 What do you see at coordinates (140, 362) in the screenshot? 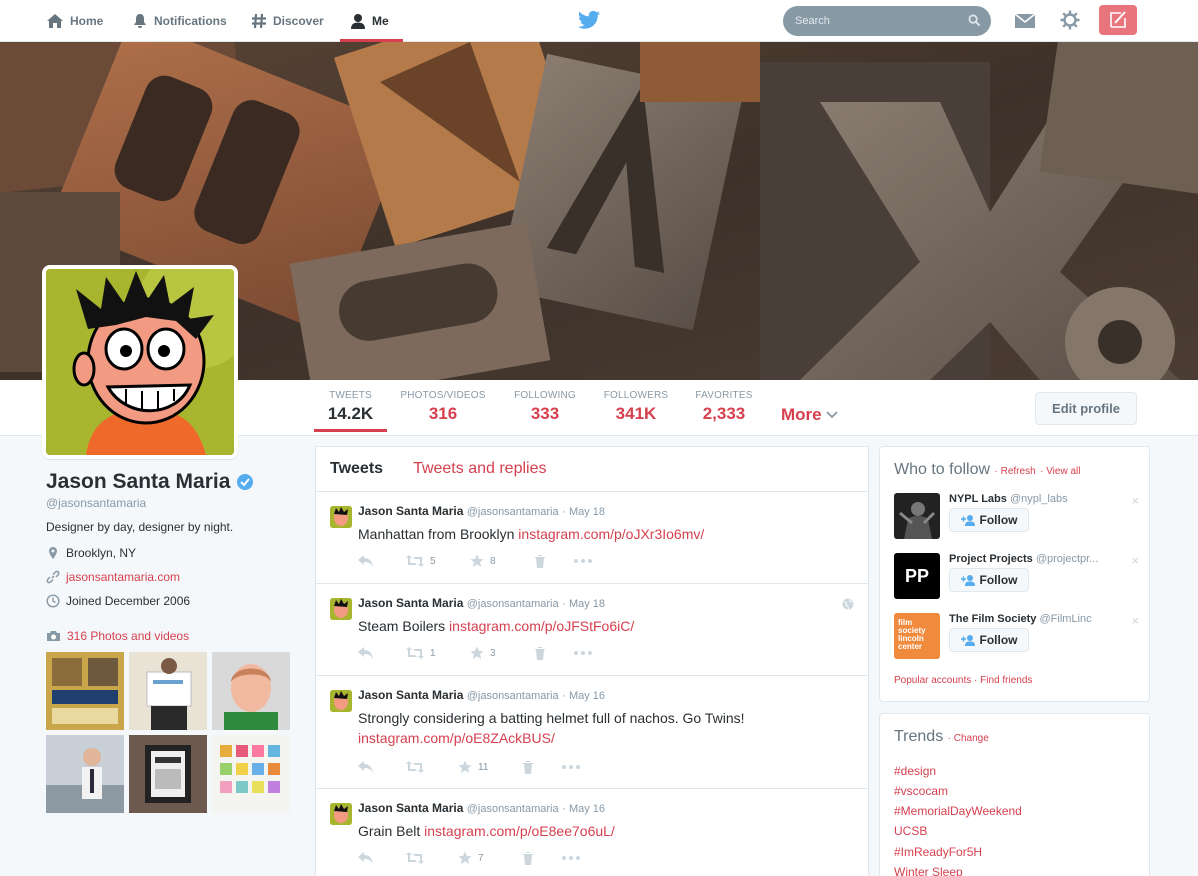
I see `profile-avatar` at bounding box center [140, 362].